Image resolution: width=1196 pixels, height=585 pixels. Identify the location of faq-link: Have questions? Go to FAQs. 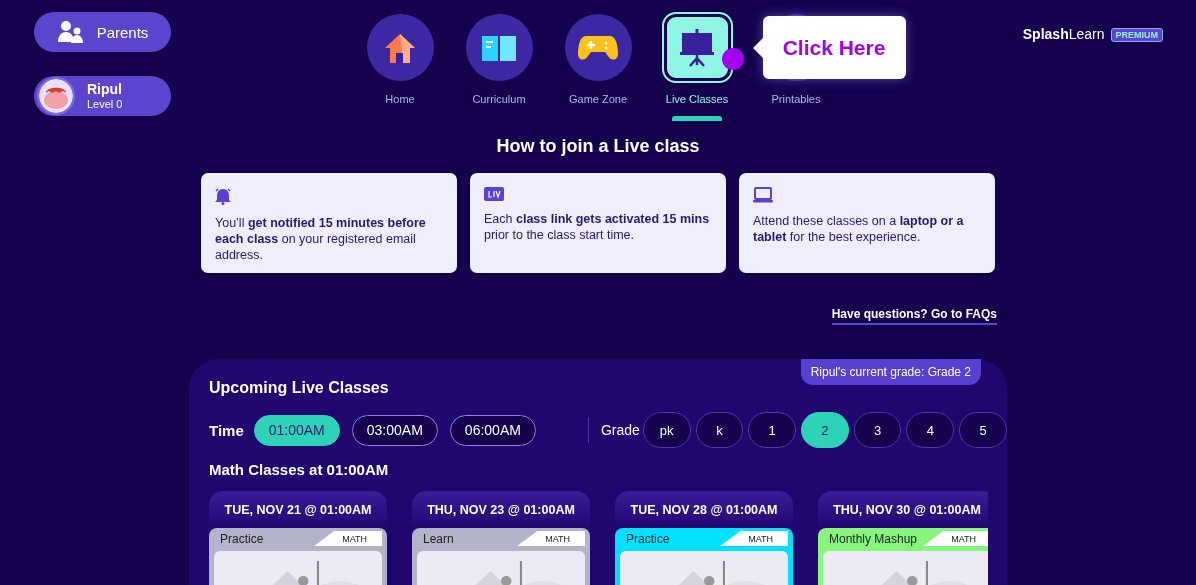
(914, 316).